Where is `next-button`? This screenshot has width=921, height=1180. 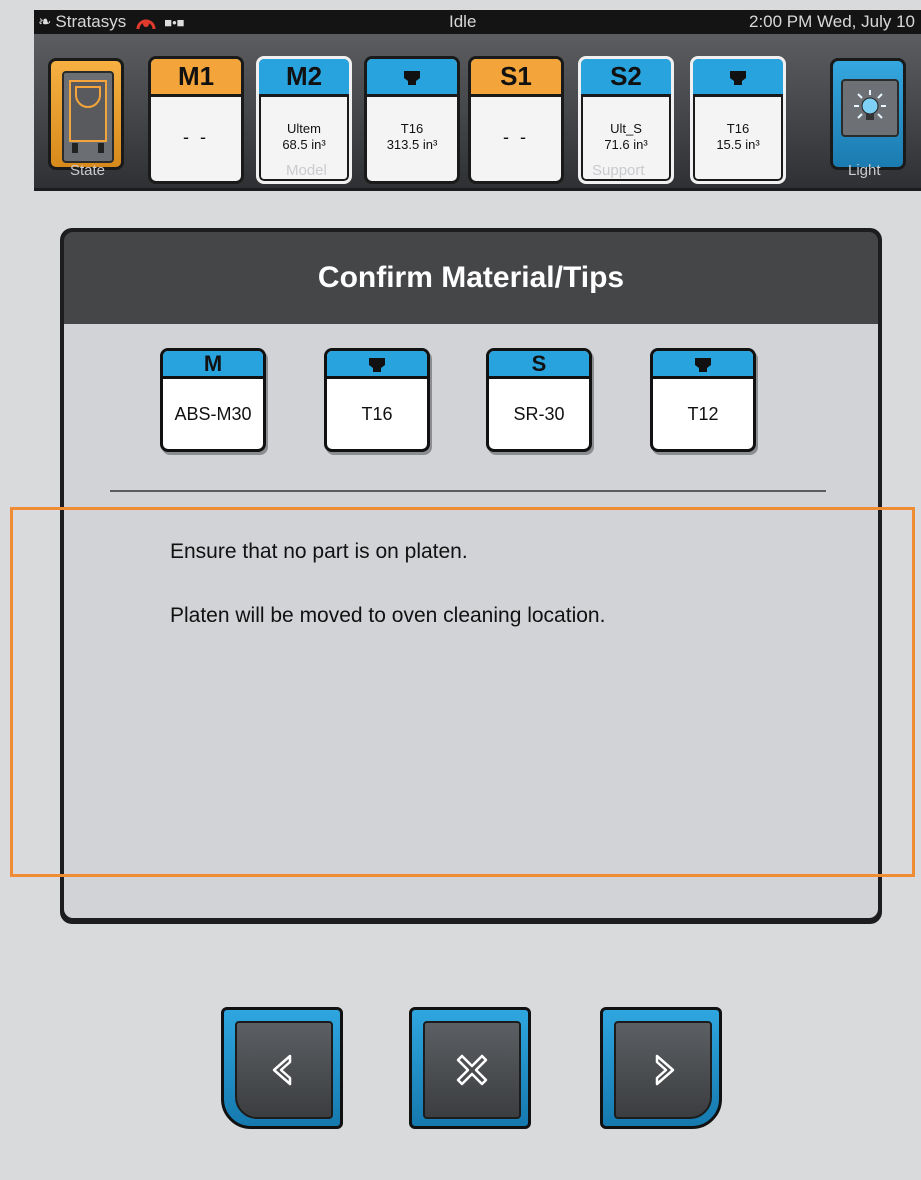
next-button is located at coordinates (661, 1068).